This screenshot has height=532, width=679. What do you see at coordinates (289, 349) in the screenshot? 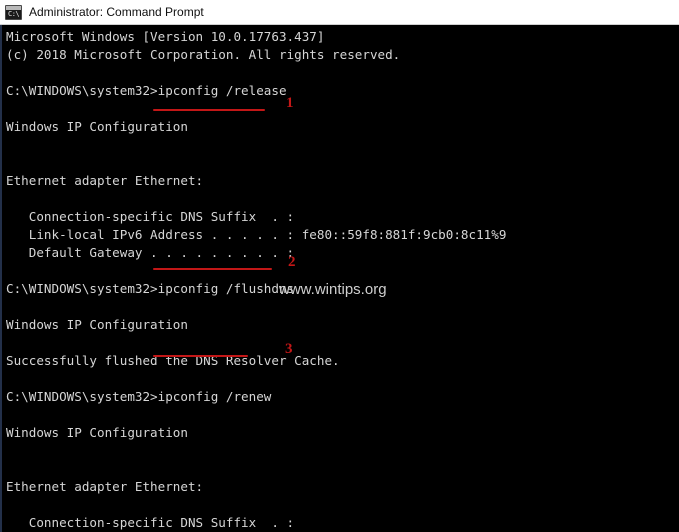
I see `annotation-number-3: 3` at bounding box center [289, 349].